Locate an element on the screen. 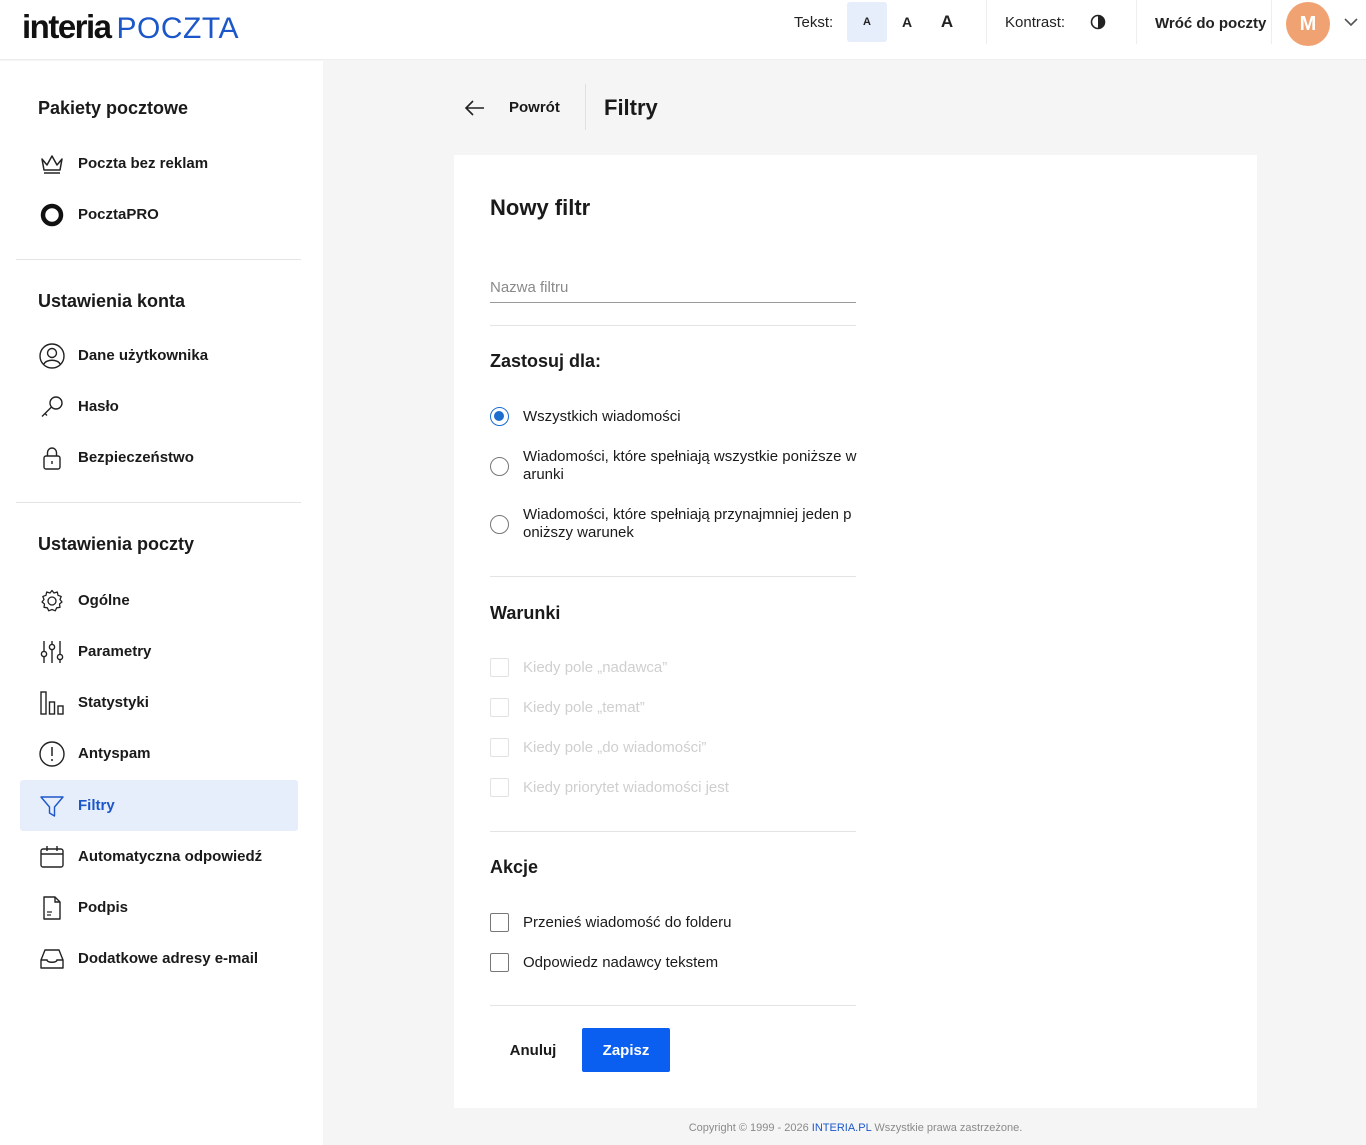  sidebar-item-antispam: Antyspam is located at coordinates (159, 753).